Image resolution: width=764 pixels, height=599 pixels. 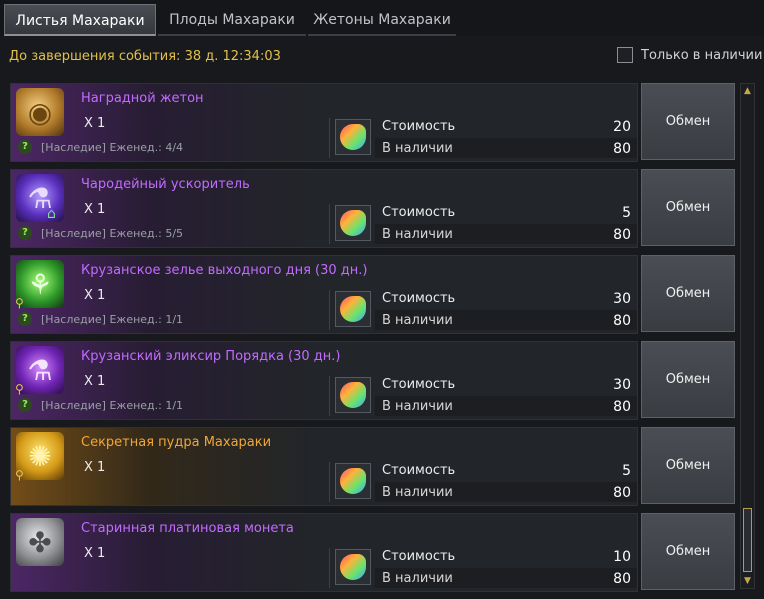 I want to click on item-name: Наградной жетон, so click(x=142, y=98).